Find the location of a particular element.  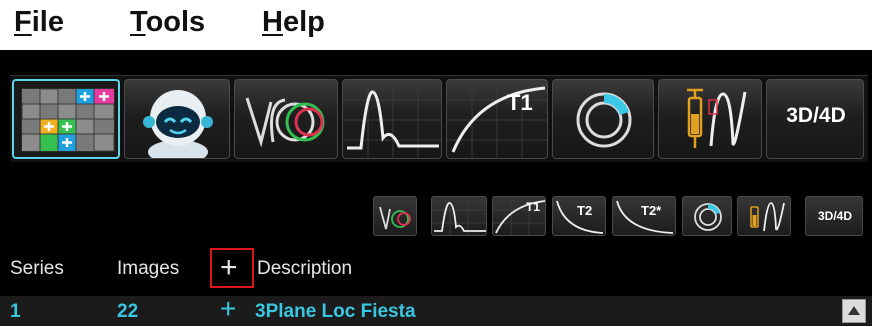

flow-analysis-small-button is located at coordinates (459, 216).